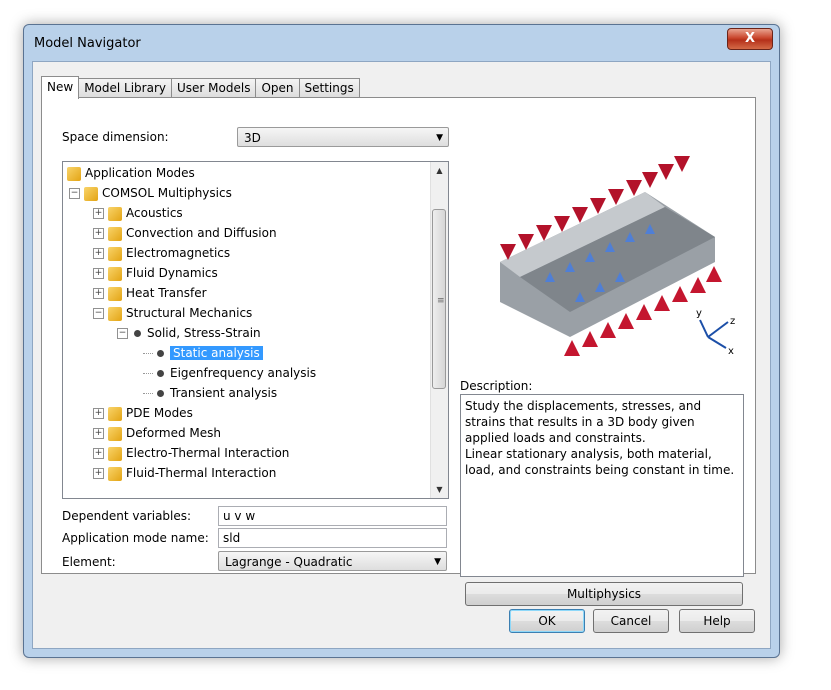  What do you see at coordinates (343, 137) in the screenshot?
I see `space-dimension-select: 3D ▼` at bounding box center [343, 137].